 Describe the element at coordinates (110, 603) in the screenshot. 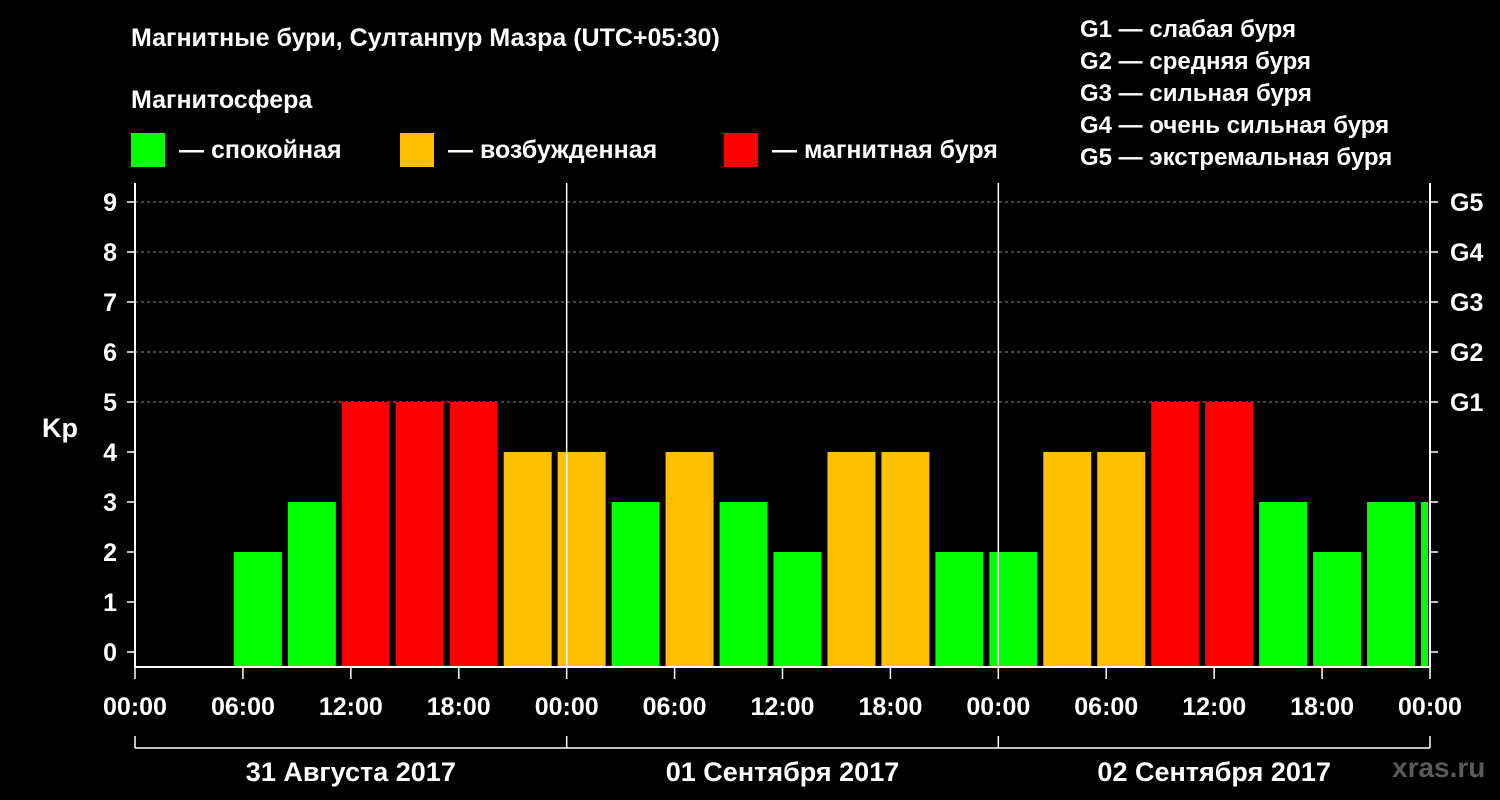

I see `y-tick-label: 1` at that location.